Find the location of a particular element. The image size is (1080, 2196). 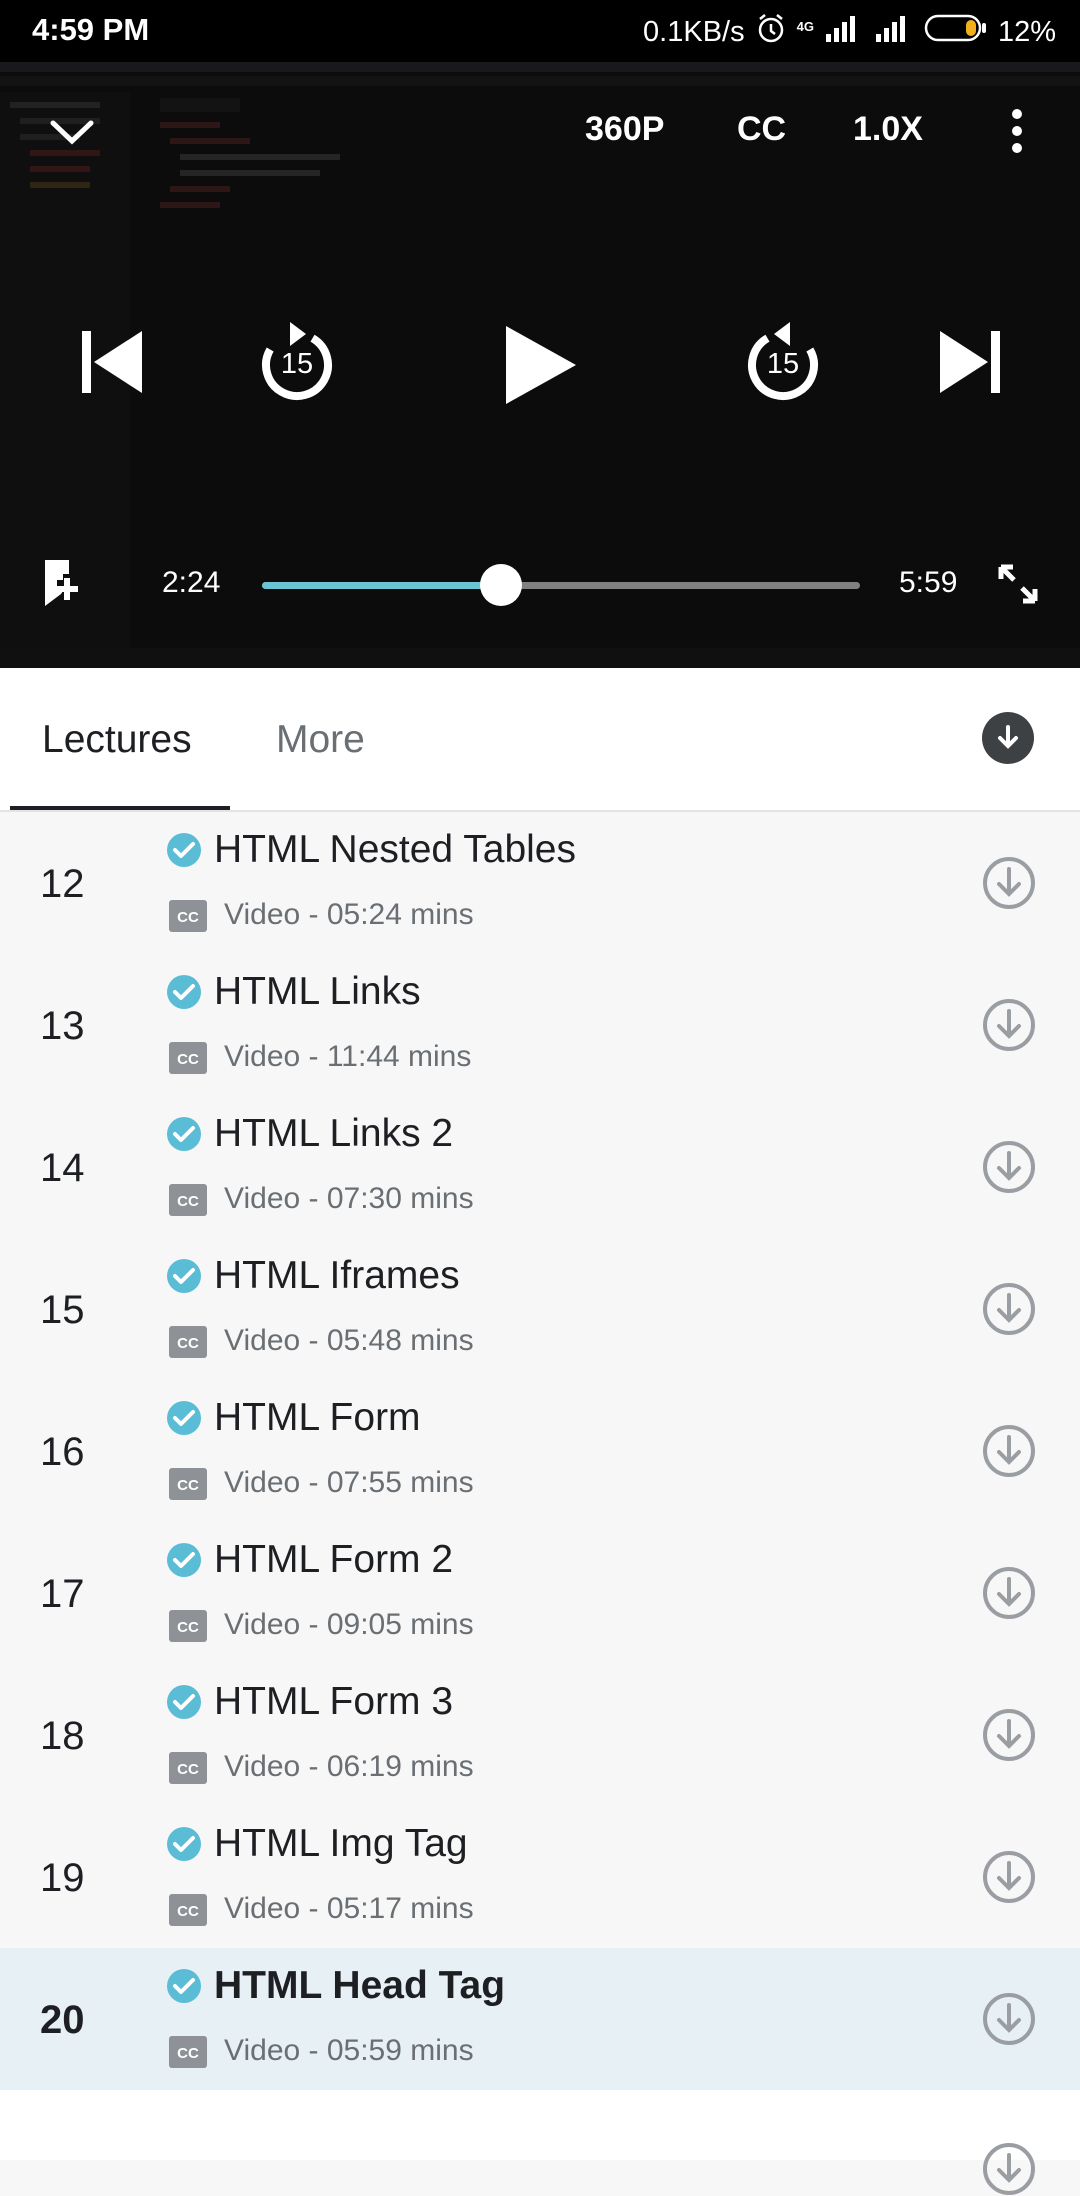

lecture-number: 19 is located at coordinates (62, 1878).